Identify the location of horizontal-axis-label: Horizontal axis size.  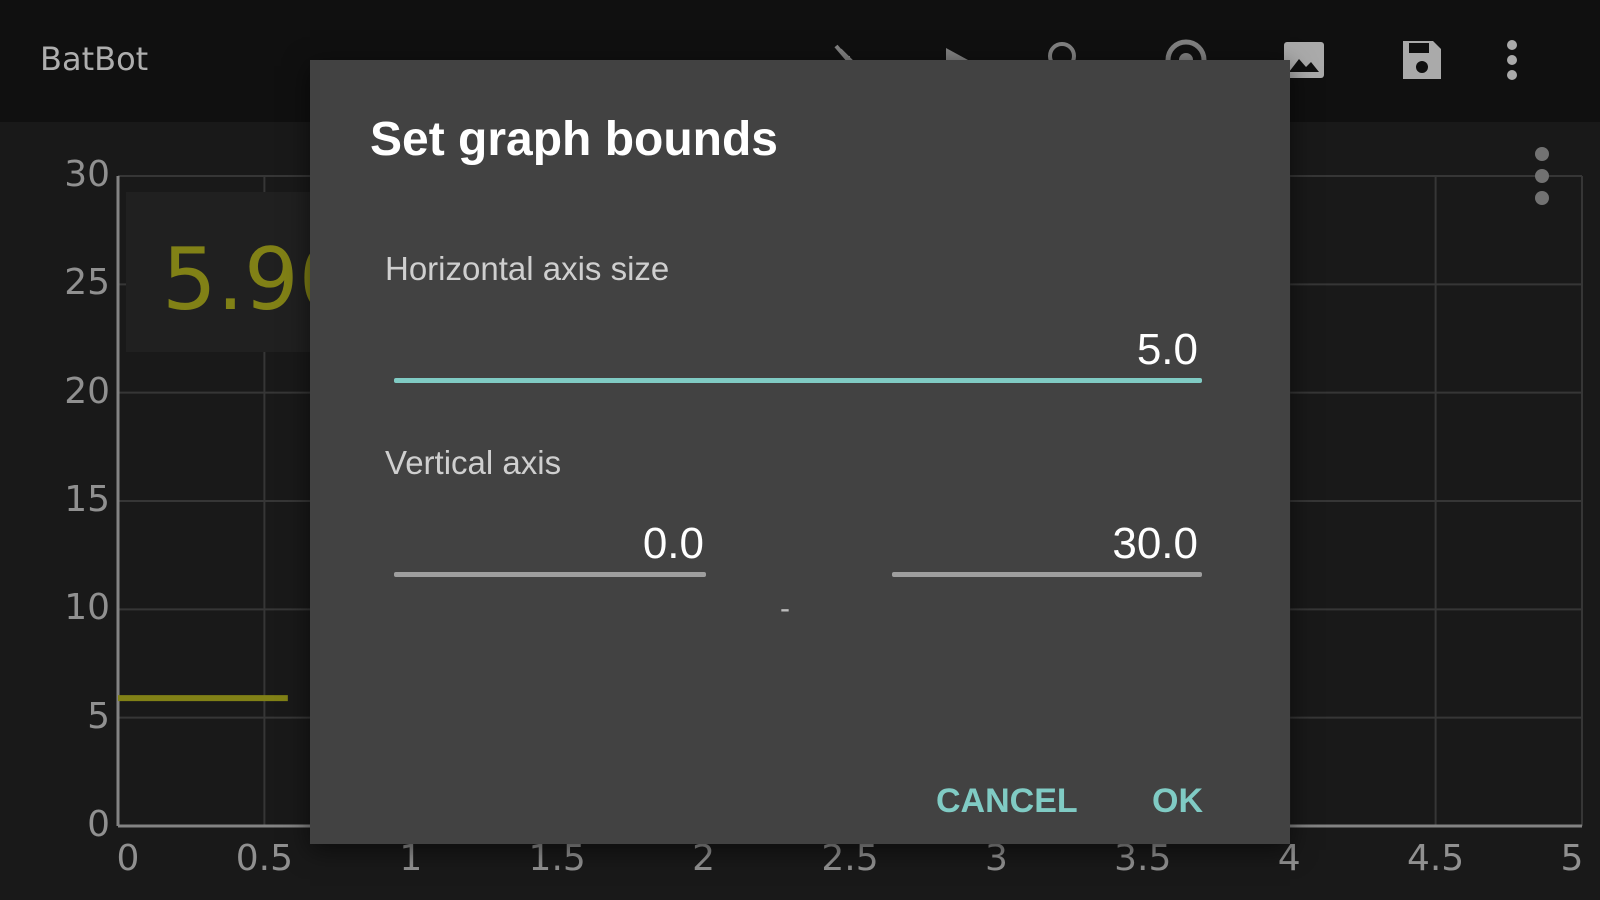
(527, 268).